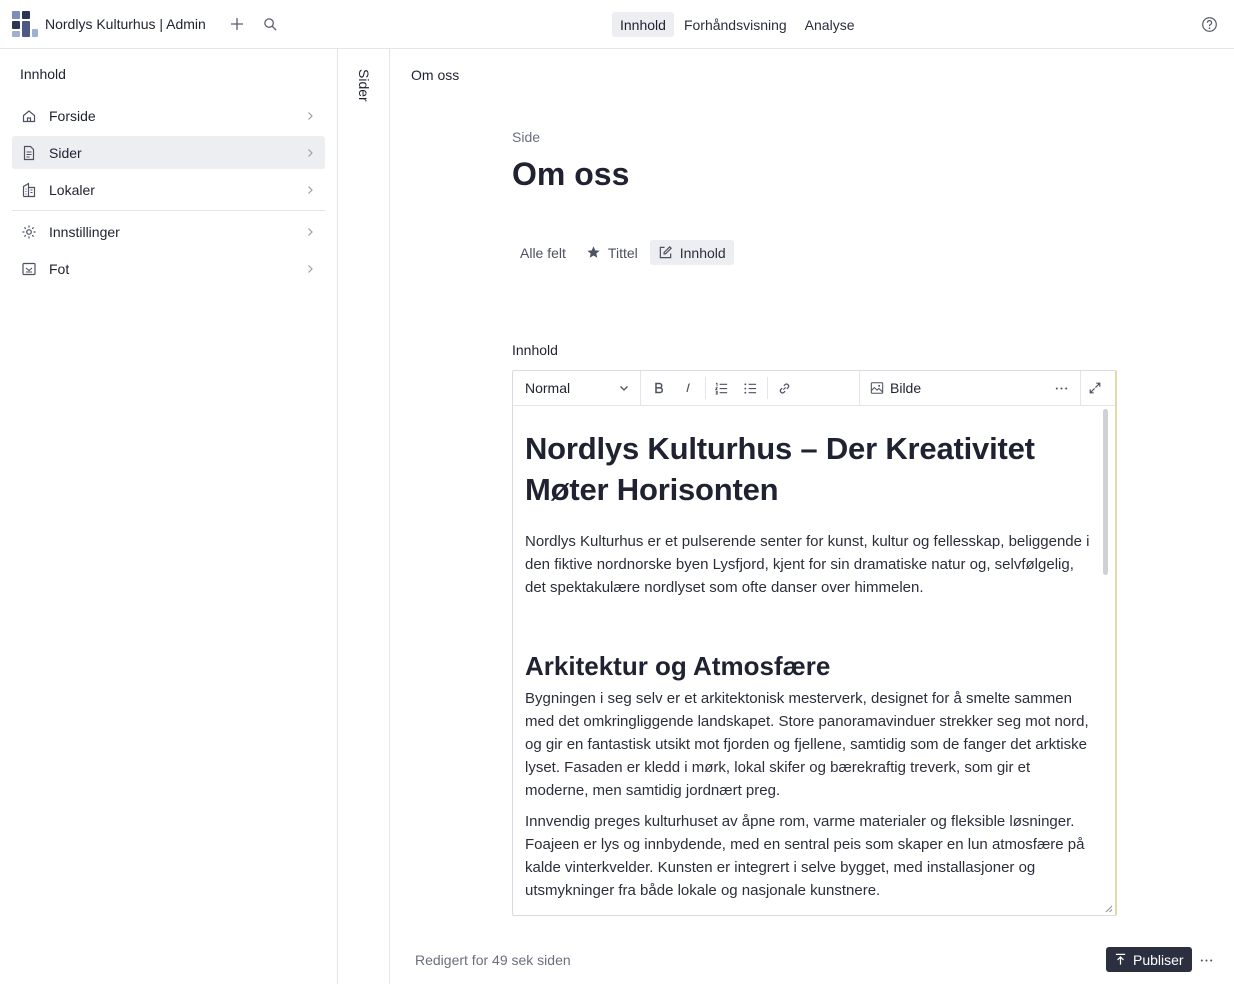 The image size is (1234, 984). What do you see at coordinates (72, 189) in the screenshot?
I see `nav-item-label: Lokaler` at bounding box center [72, 189].